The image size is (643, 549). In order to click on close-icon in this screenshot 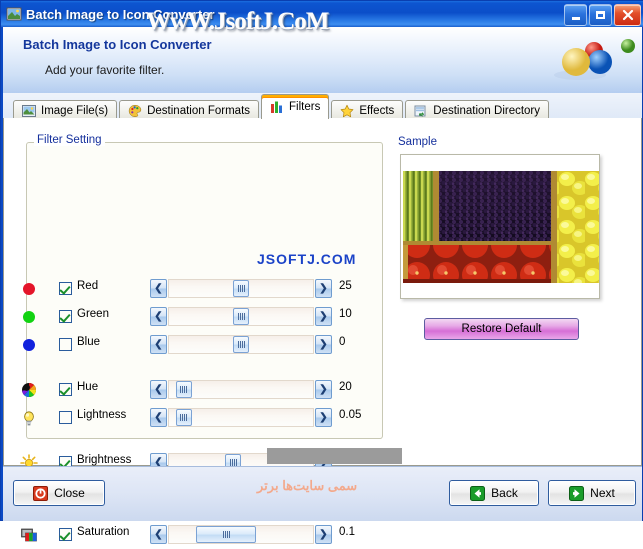, I will do `click(627, 15)`.